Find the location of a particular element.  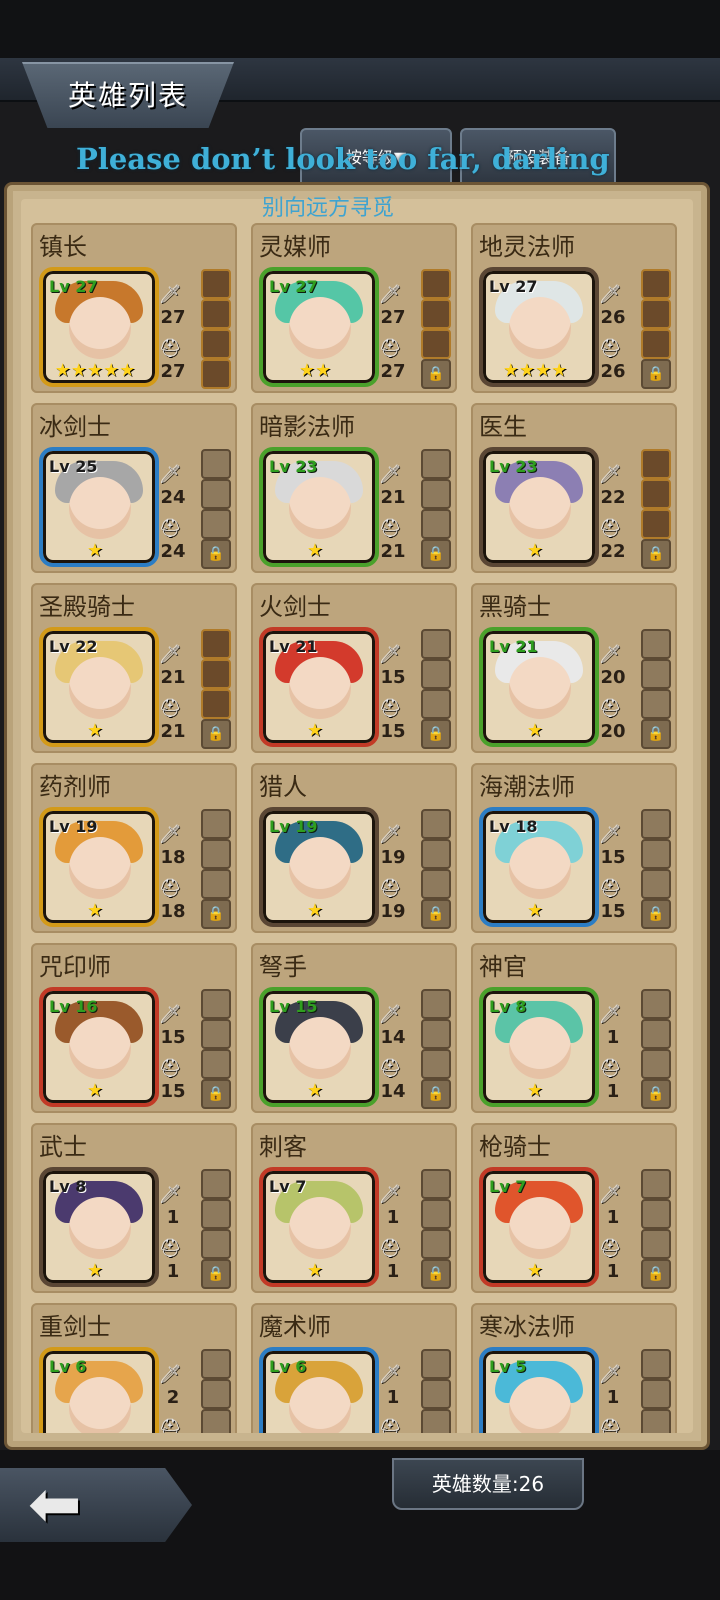

hero-card: 医生 Lv 23 ★ 🗡 22 ⛑ 22 🔒 is located at coordinates (574, 488).